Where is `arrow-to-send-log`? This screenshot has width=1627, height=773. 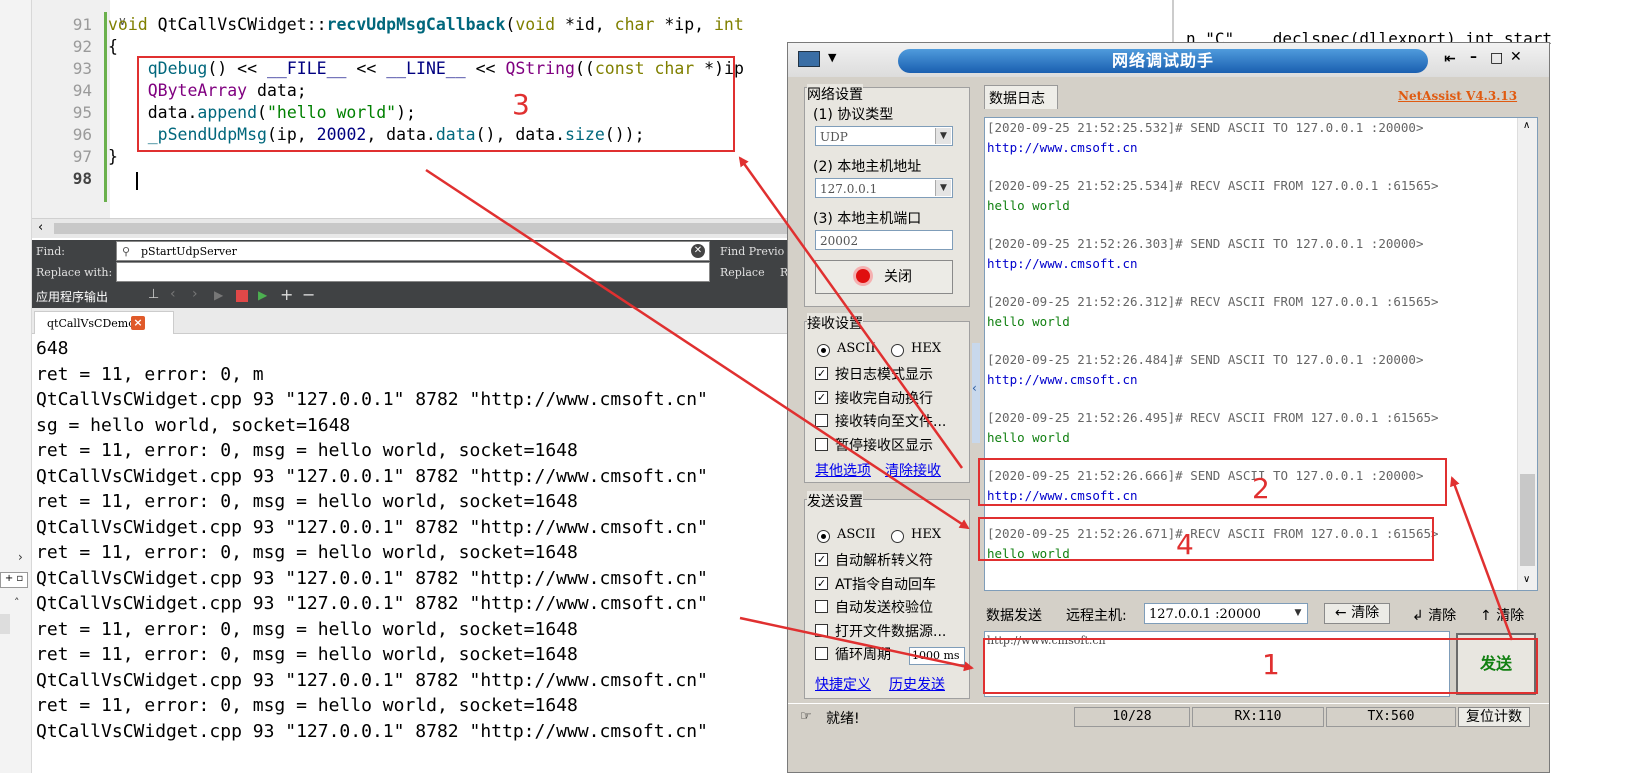
arrow-to-send-log is located at coordinates (1482, 558).